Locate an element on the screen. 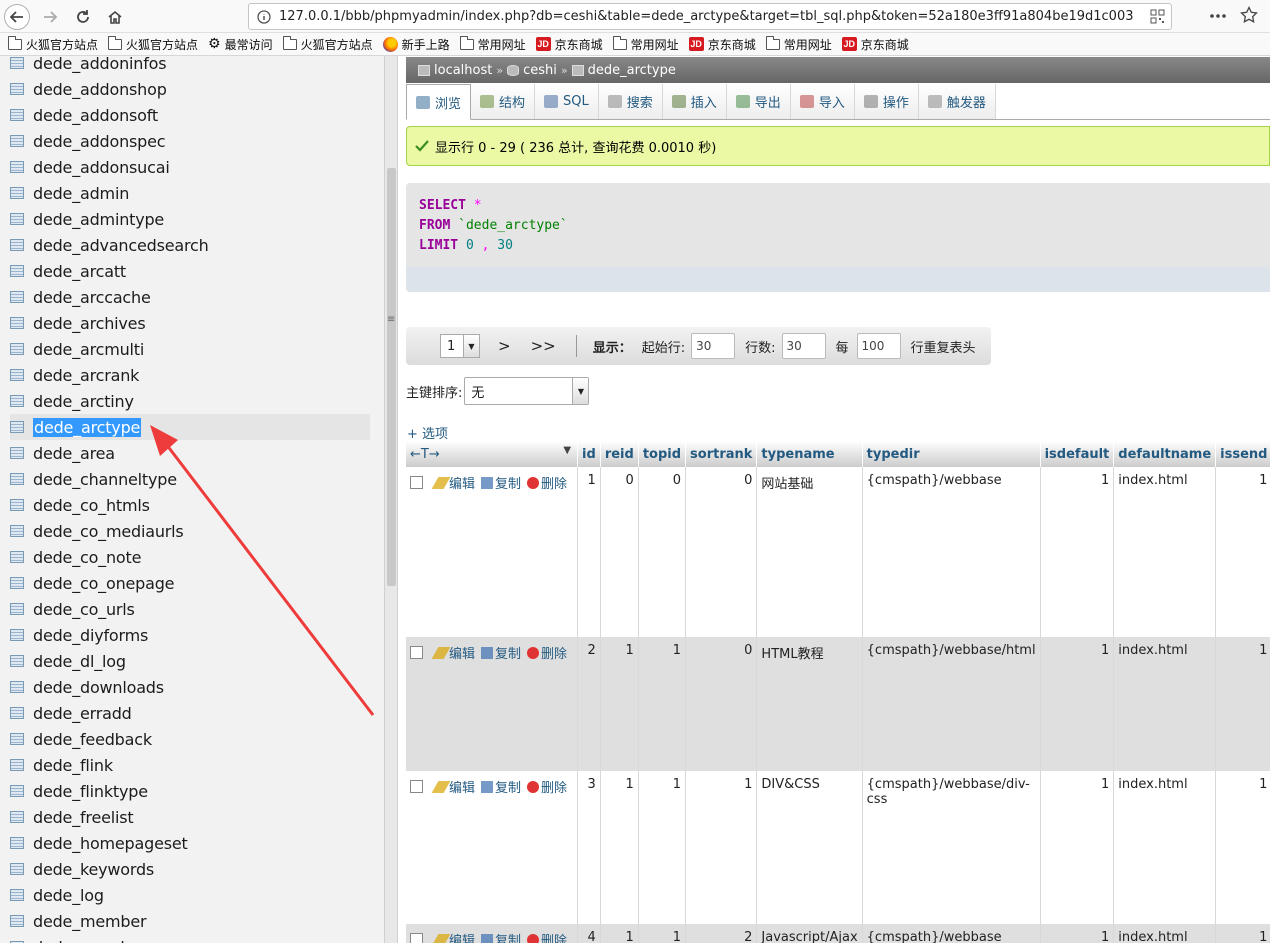 This screenshot has height=943, width=1270. sidebar-table-item: dede_area is located at coordinates (190, 453).